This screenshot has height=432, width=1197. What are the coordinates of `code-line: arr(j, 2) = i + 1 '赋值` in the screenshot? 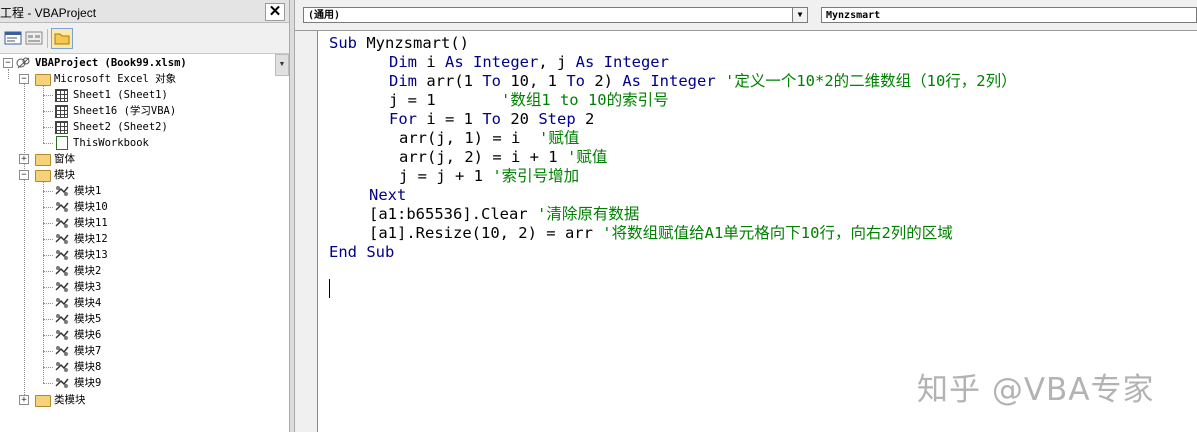 It's located at (503, 157).